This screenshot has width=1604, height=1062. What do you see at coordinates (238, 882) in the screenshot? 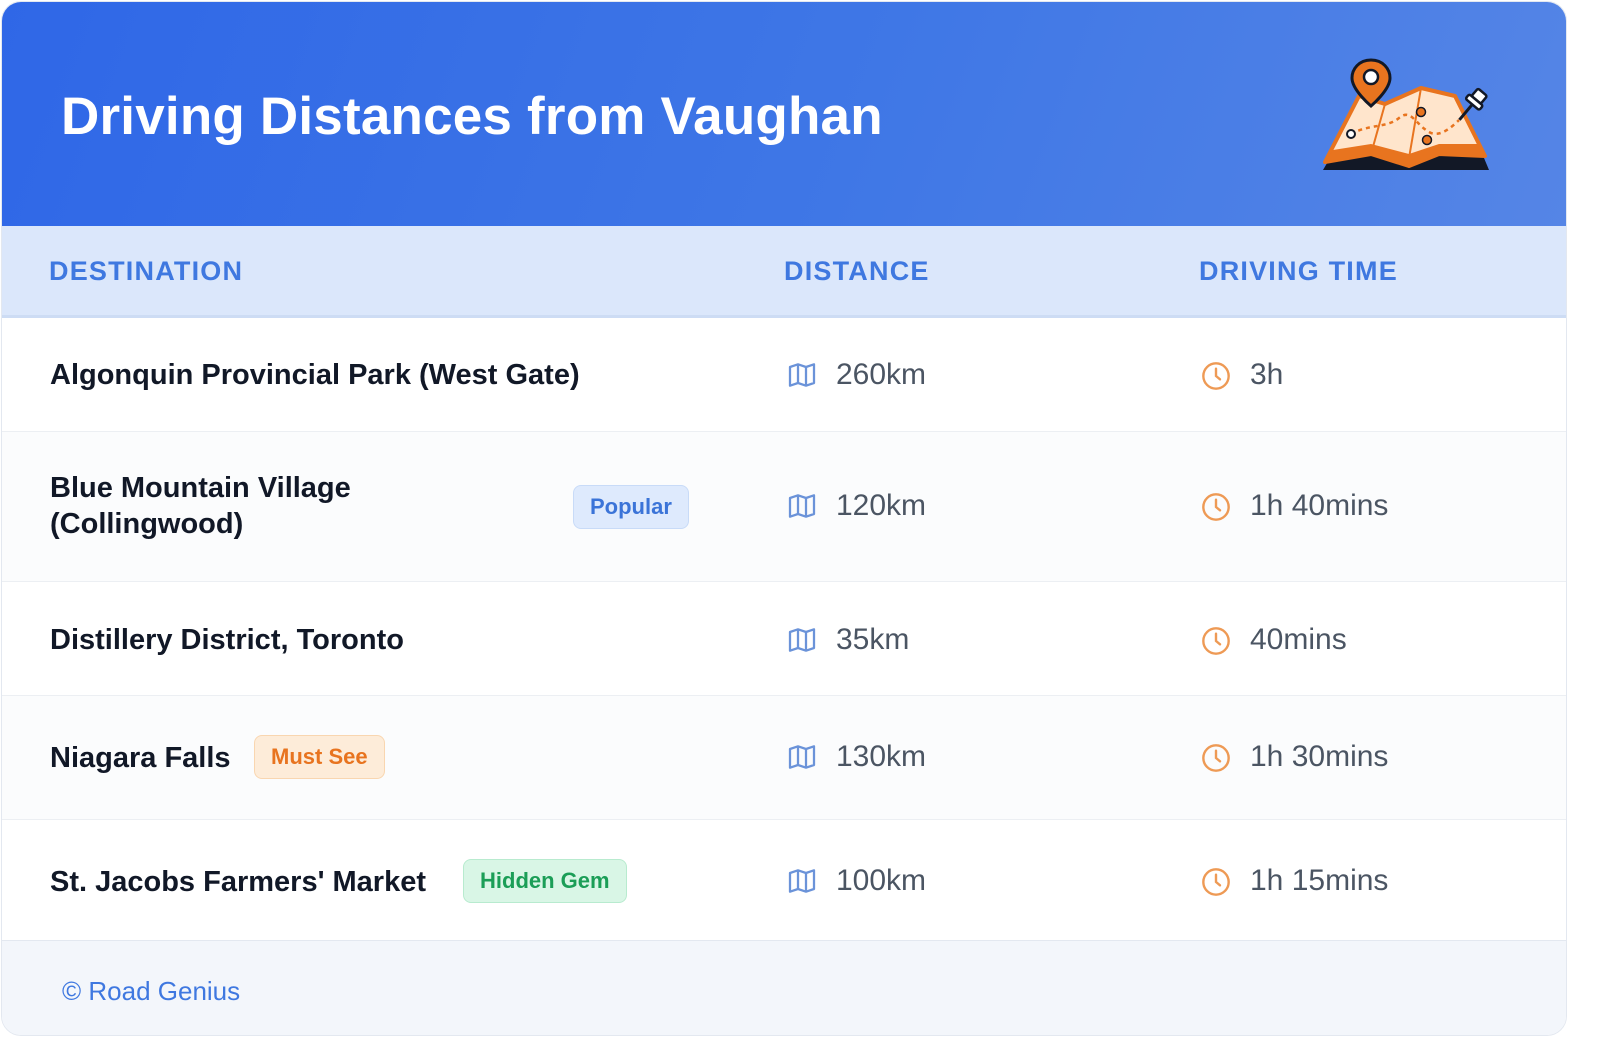
I see `destination-name: St. Jacobs Farmers' Market` at bounding box center [238, 882].